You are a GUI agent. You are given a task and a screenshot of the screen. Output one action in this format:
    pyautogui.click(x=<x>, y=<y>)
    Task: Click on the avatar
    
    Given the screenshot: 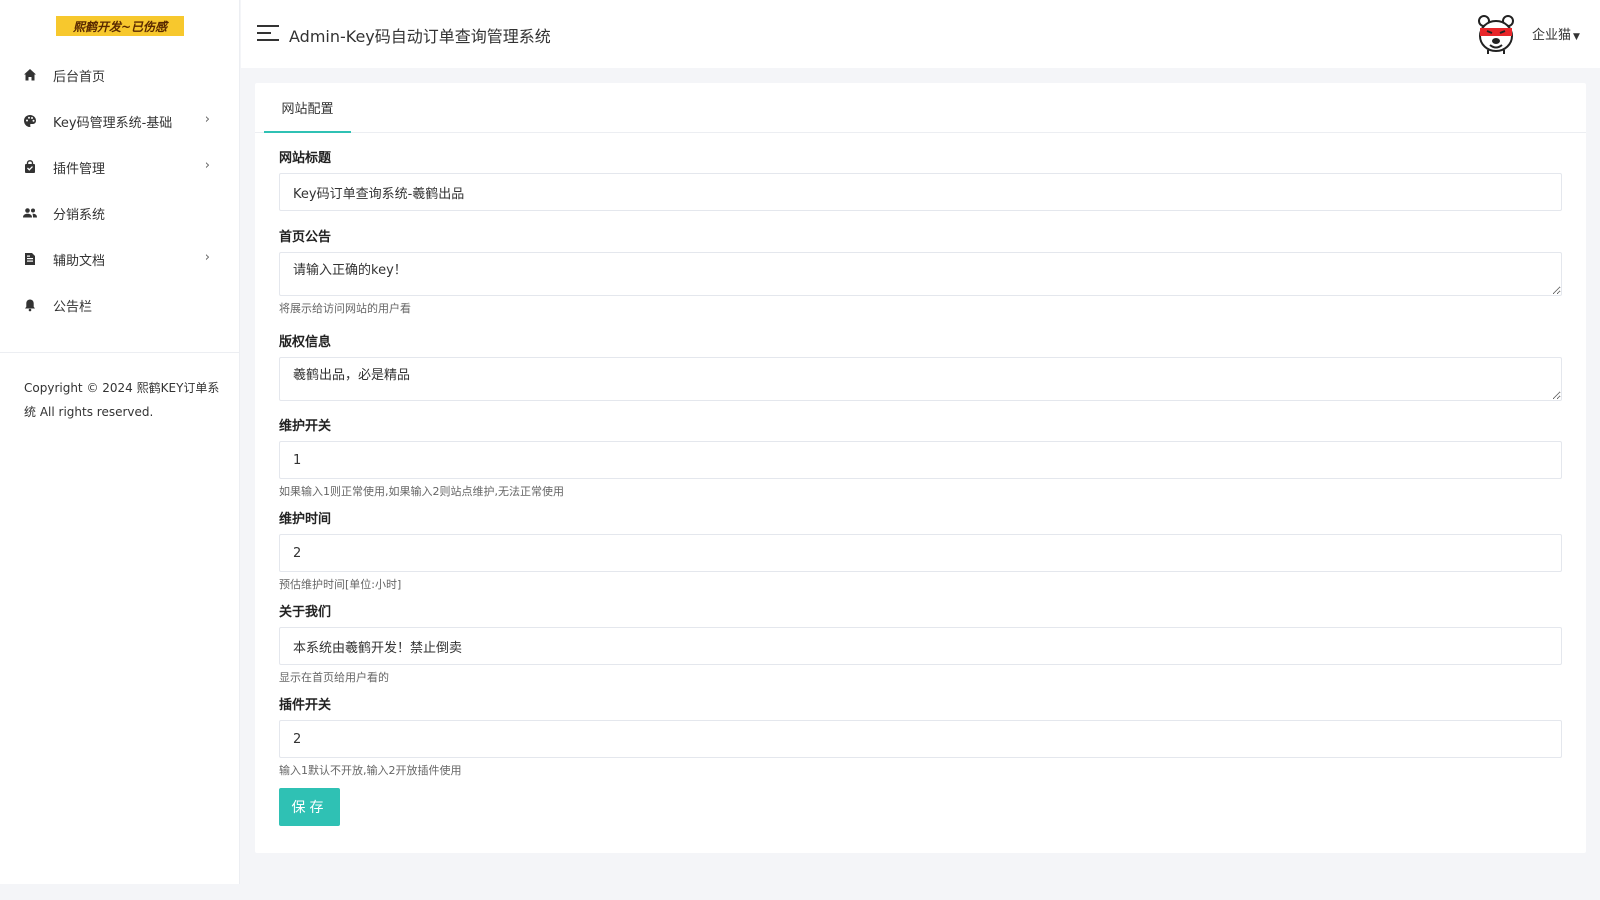 What is the action you would take?
    pyautogui.click(x=1496, y=34)
    